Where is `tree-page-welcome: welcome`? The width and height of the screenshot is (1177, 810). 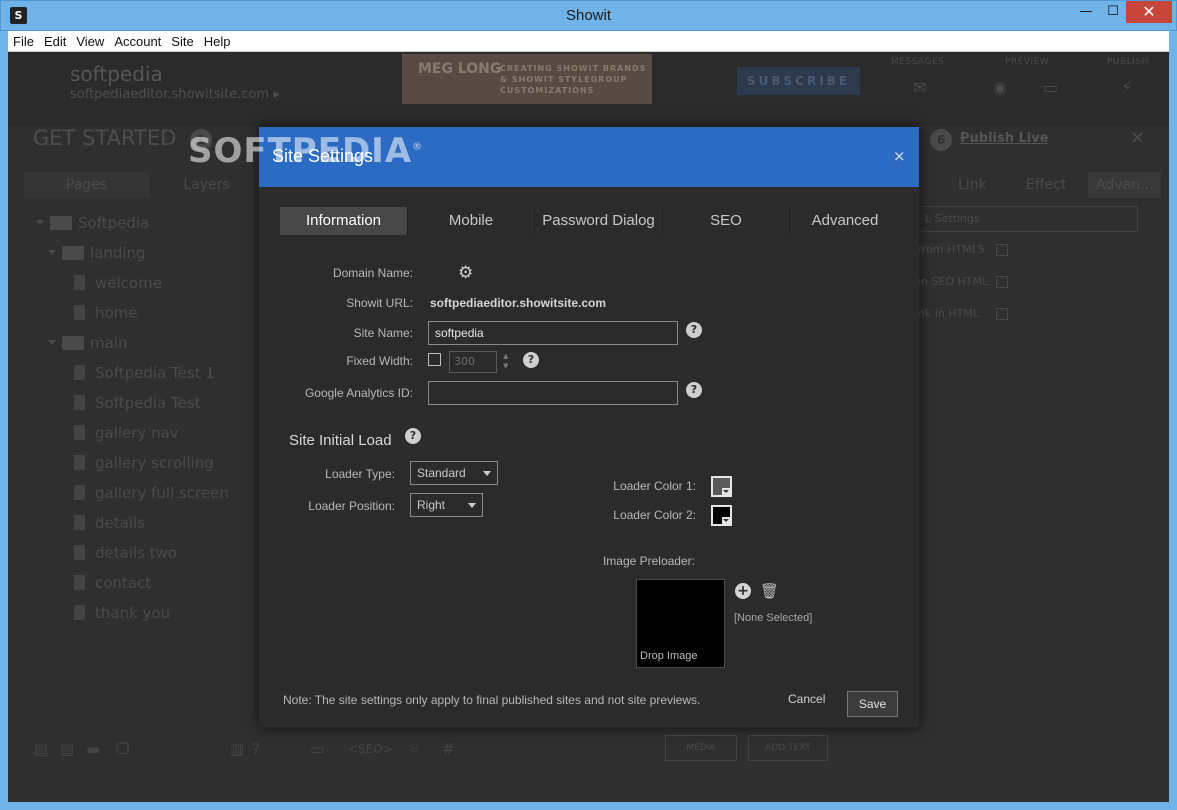
tree-page-welcome: welcome is located at coordinates (118, 283).